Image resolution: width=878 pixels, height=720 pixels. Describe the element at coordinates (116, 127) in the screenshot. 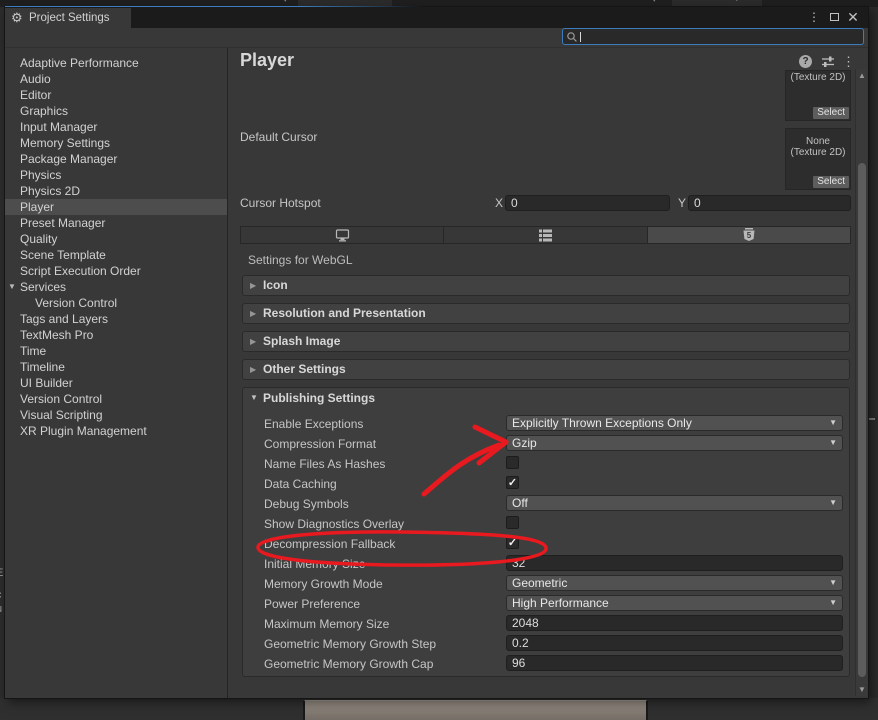

I see `sidebar-item-input-manager: ▼ Input Manager` at that location.